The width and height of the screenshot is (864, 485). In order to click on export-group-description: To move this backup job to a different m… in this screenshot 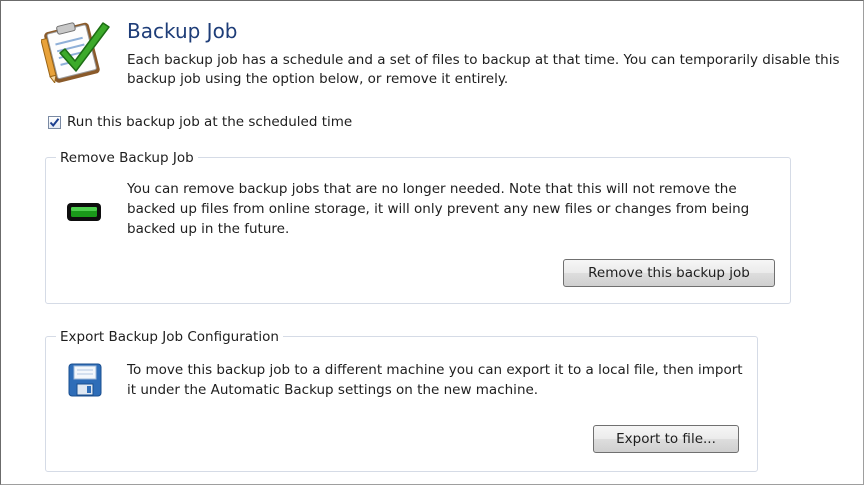, I will do `click(435, 380)`.